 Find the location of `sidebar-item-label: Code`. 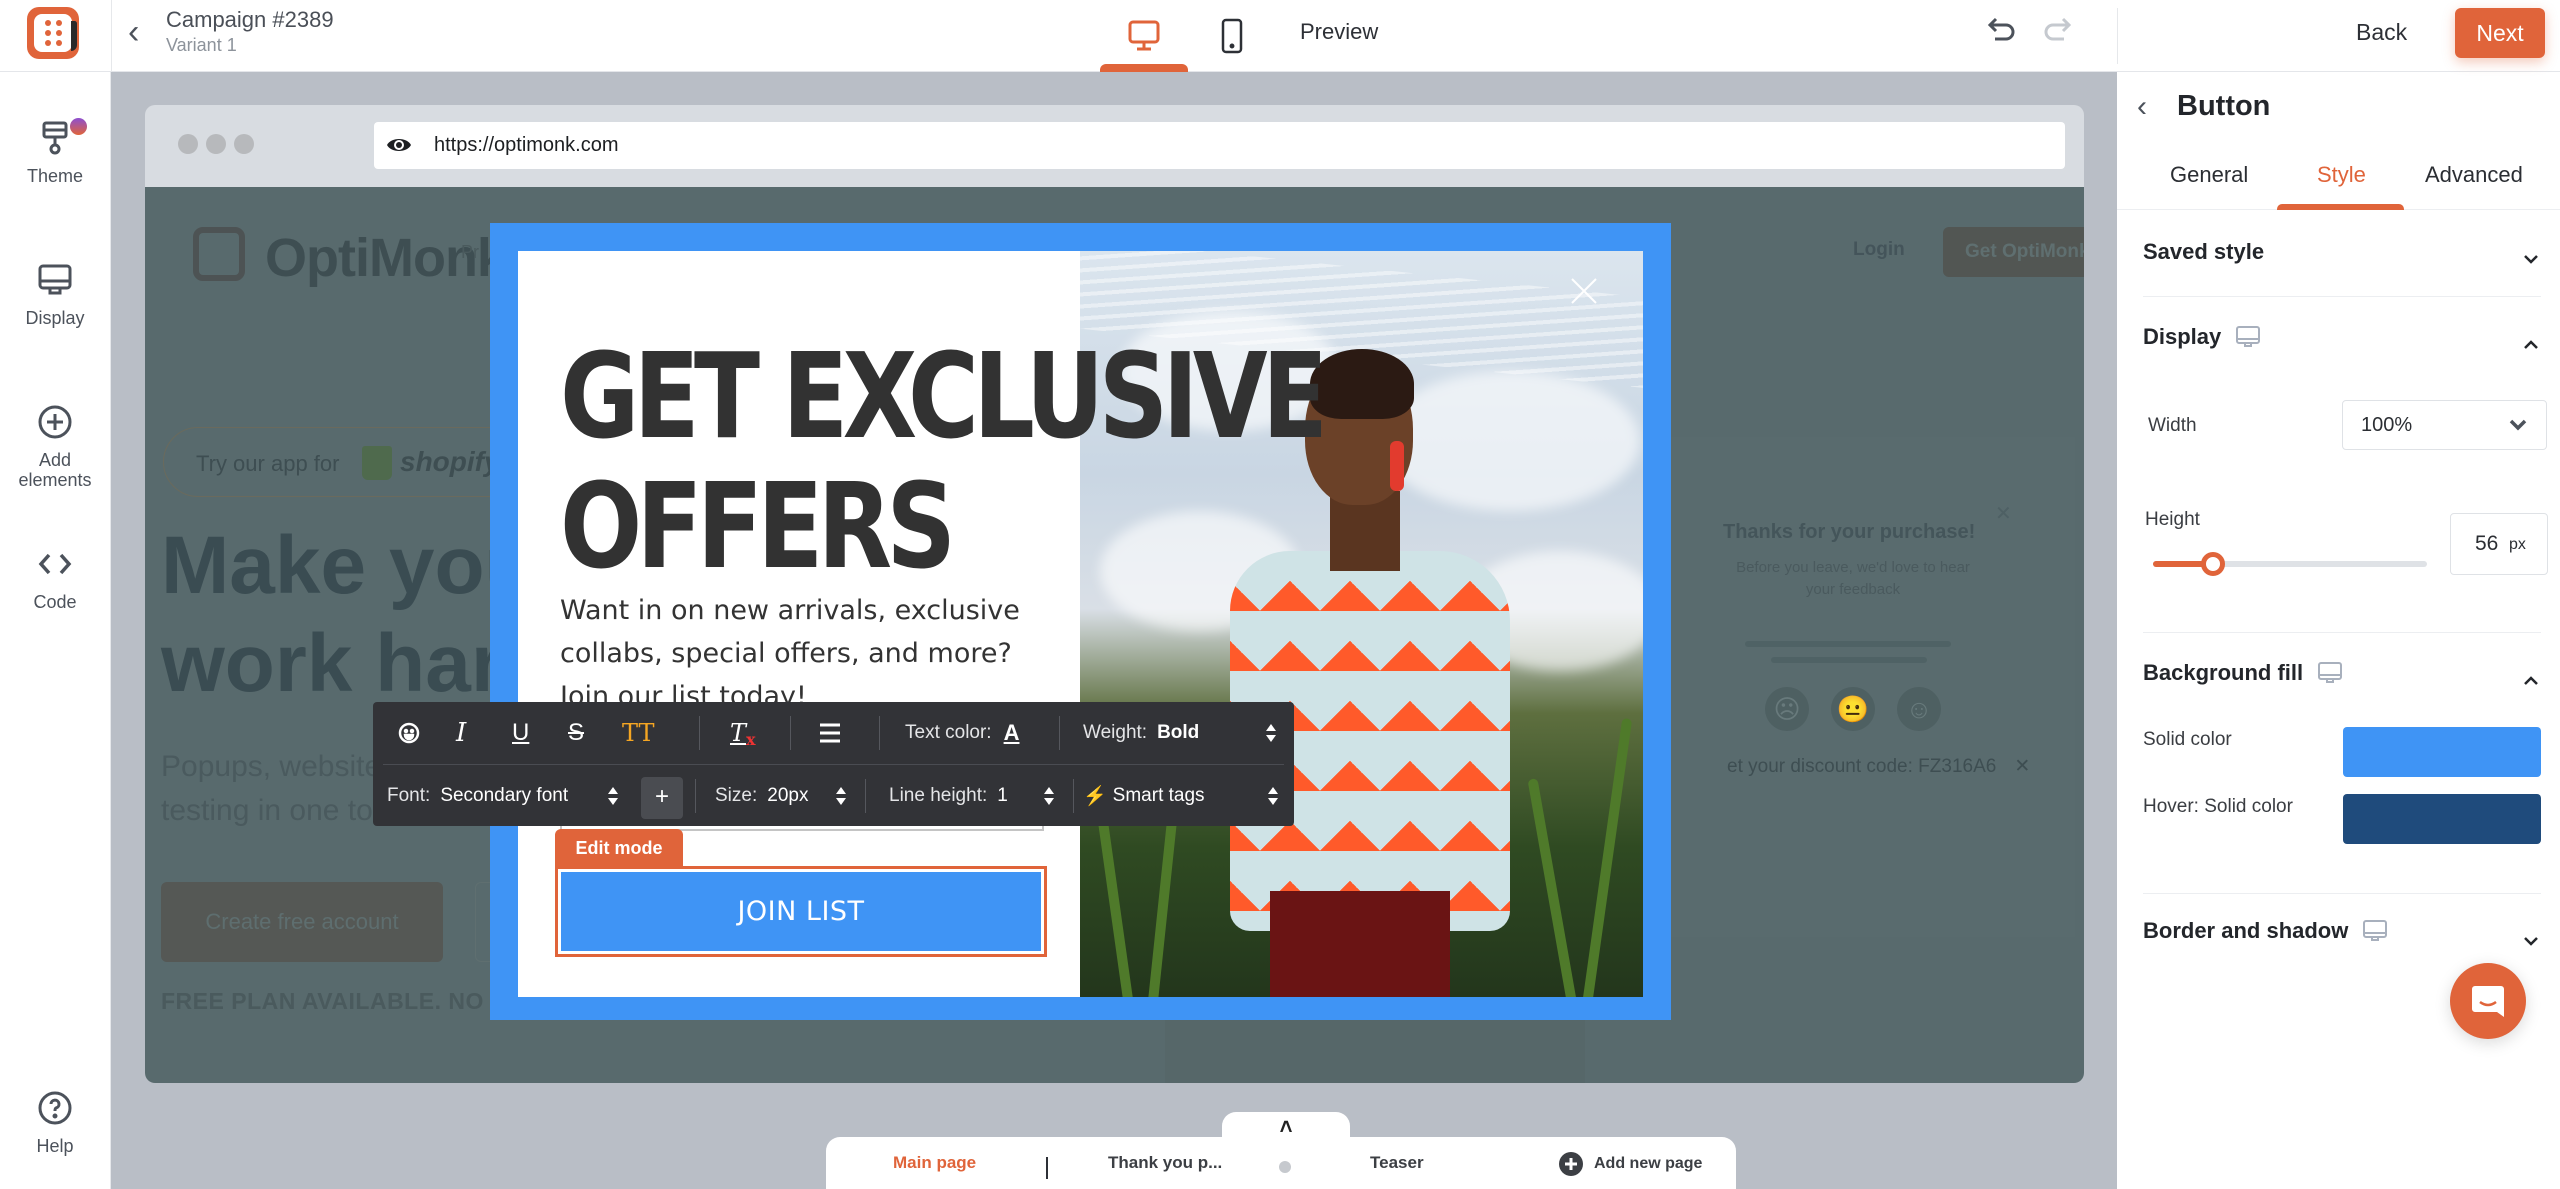

sidebar-item-label: Code is located at coordinates (55, 602).